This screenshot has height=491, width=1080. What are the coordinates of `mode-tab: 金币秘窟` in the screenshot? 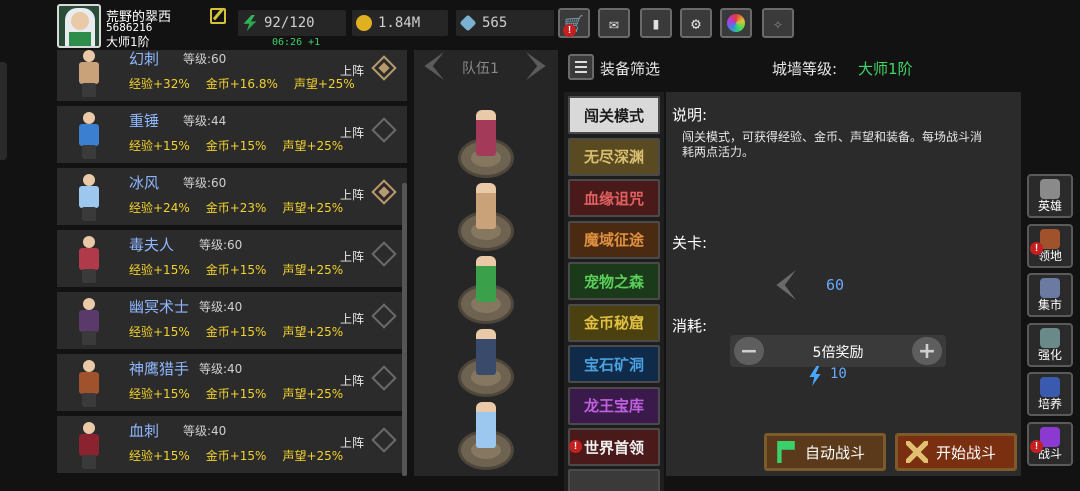 It's located at (614, 322).